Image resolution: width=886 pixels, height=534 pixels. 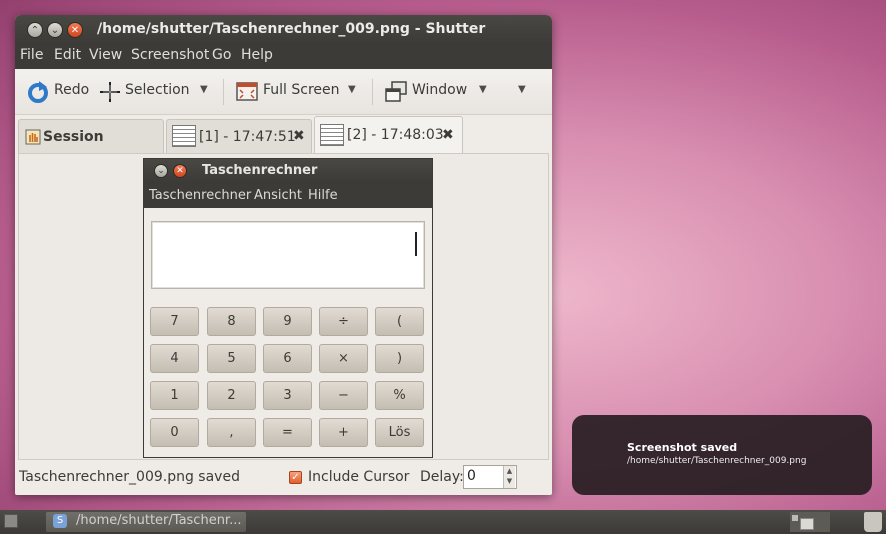 I want to click on notification-heading: Screenshot saved, so click(x=682, y=447).